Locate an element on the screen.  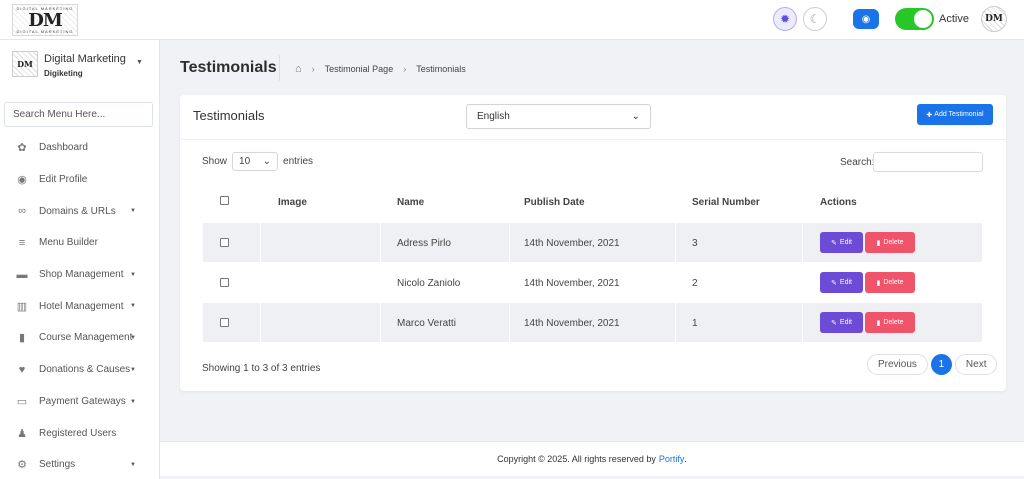
add-testimonial-button: ✚ Add Testimonial is located at coordinates (955, 114).